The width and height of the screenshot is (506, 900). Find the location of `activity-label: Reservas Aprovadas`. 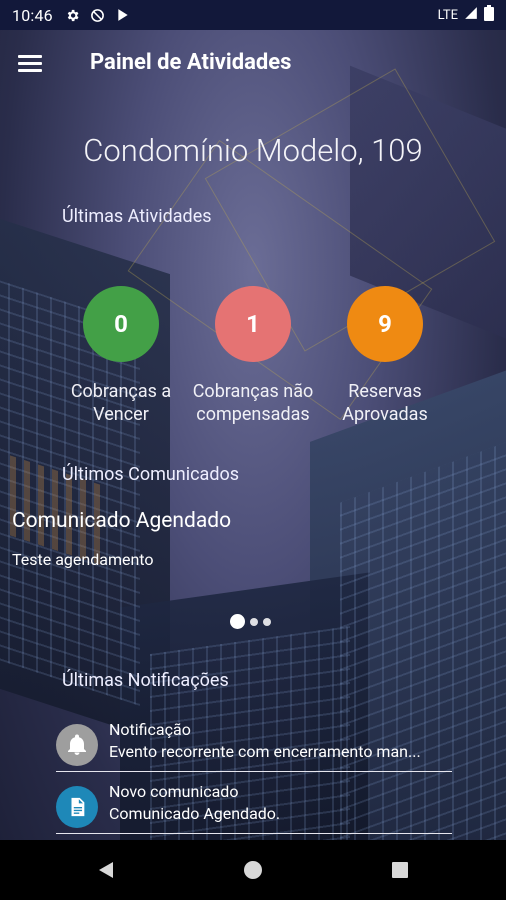

activity-label: Reservas Aprovadas is located at coordinates (385, 403).